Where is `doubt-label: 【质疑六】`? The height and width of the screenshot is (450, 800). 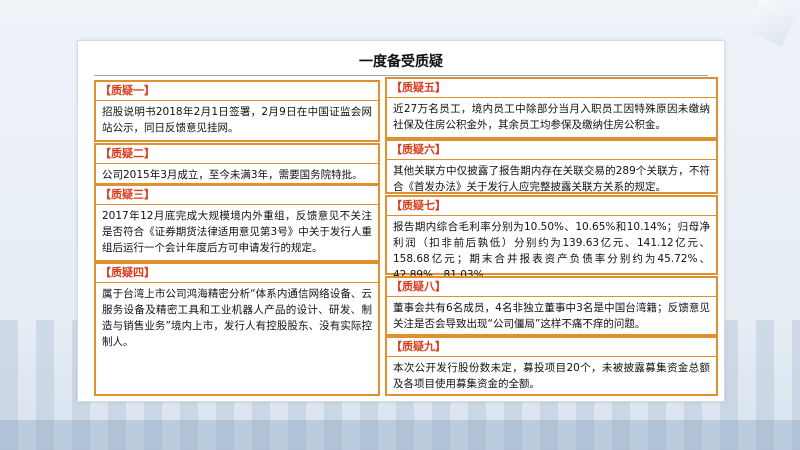
doubt-label: 【质疑六】 is located at coordinates (551, 150).